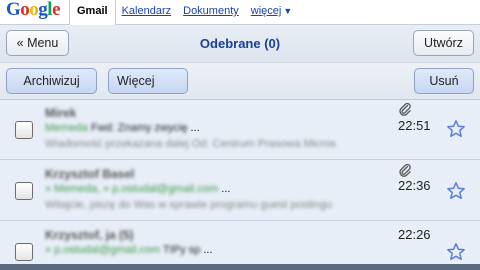 This screenshot has height=270, width=480. I want to click on delete-button: Usuń, so click(444, 81).